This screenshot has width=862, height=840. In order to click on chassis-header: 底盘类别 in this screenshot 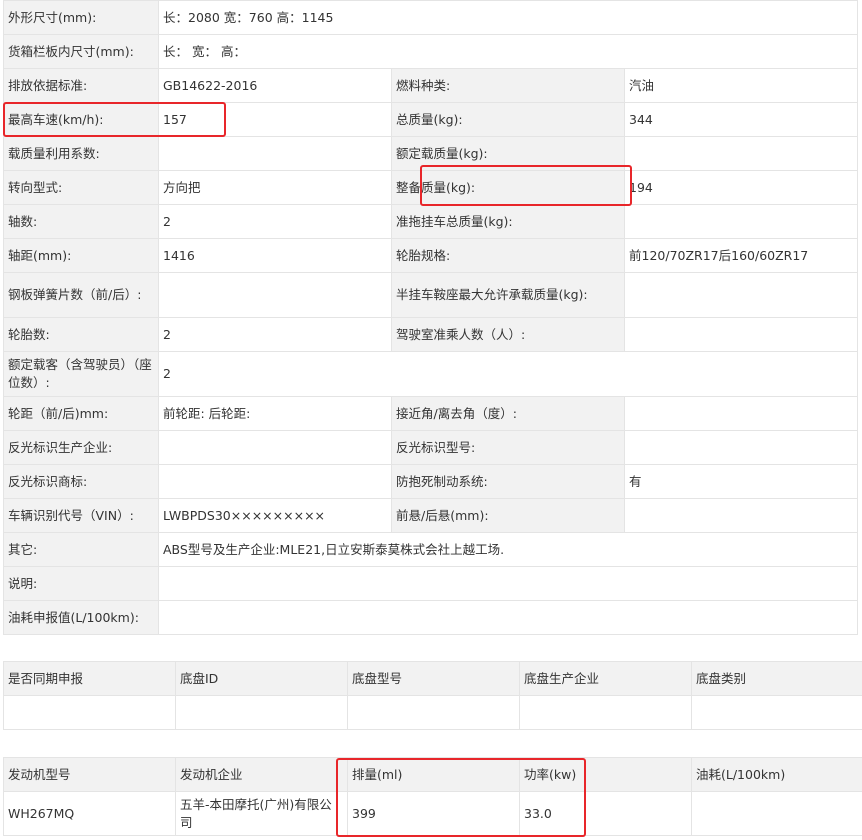, I will do `click(776, 678)`.